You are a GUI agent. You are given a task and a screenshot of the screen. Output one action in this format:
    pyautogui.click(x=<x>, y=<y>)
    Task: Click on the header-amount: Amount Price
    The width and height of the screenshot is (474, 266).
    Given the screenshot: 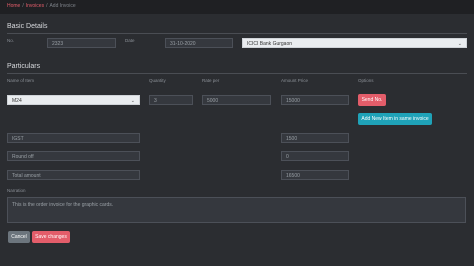 What is the action you would take?
    pyautogui.click(x=295, y=80)
    